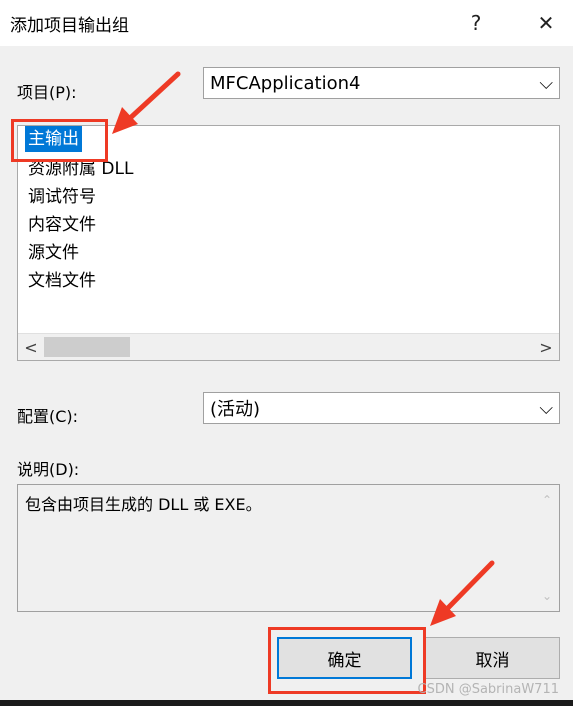  What do you see at coordinates (87, 347) in the screenshot?
I see `scroll-thumb` at bounding box center [87, 347].